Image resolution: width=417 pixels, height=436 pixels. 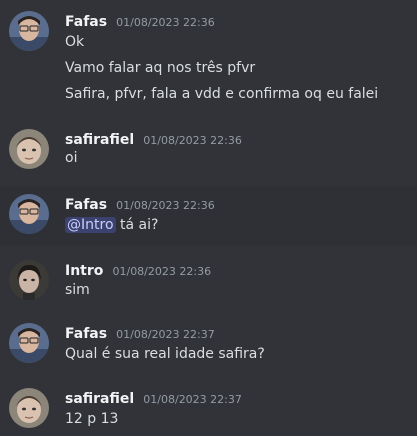 I want to click on message-text: oi, so click(x=71, y=158).